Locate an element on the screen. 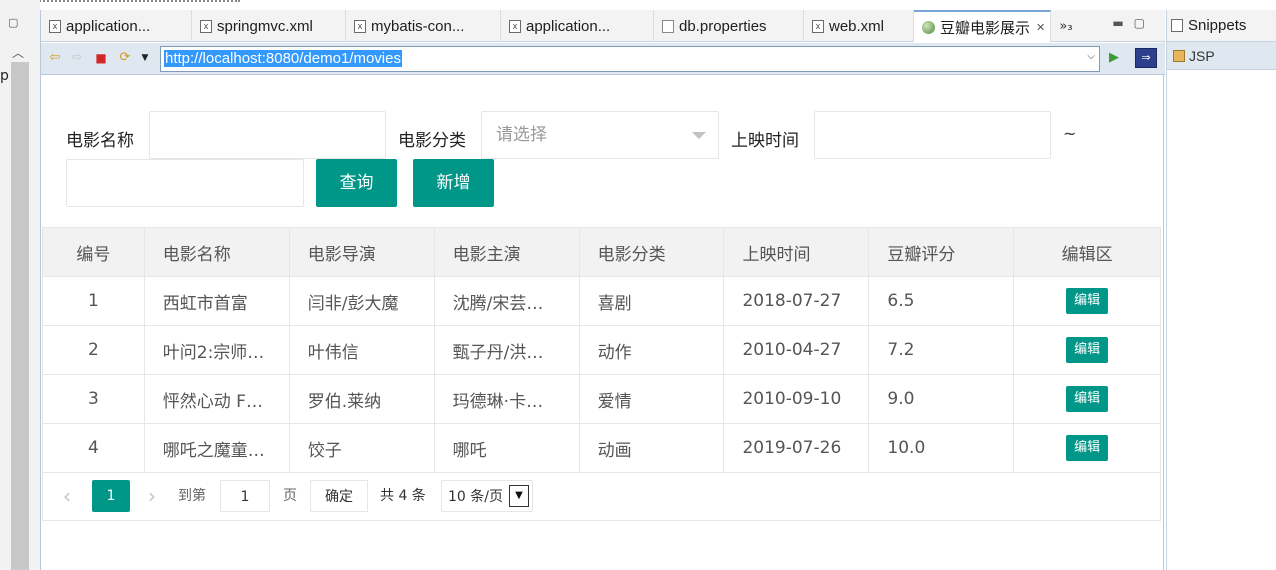 The height and width of the screenshot is (570, 1276). movie-name-input is located at coordinates (267, 135).